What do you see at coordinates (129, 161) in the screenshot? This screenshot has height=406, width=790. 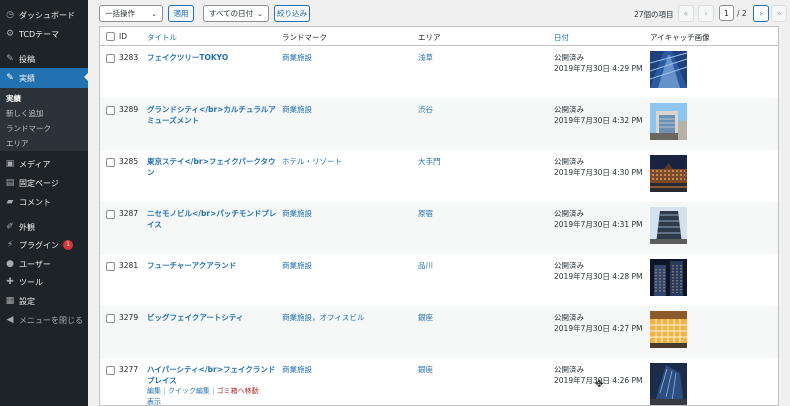 I see `post-id: 3285` at bounding box center [129, 161].